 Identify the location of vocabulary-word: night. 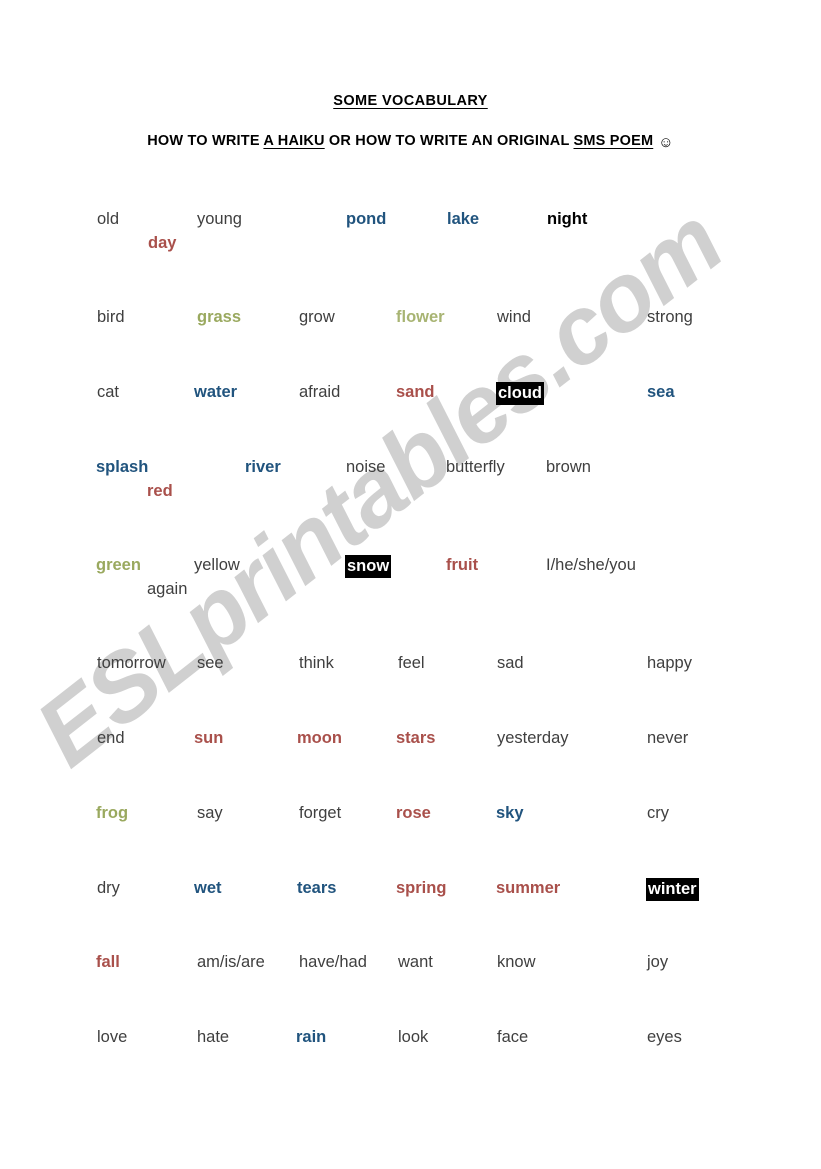
(567, 219).